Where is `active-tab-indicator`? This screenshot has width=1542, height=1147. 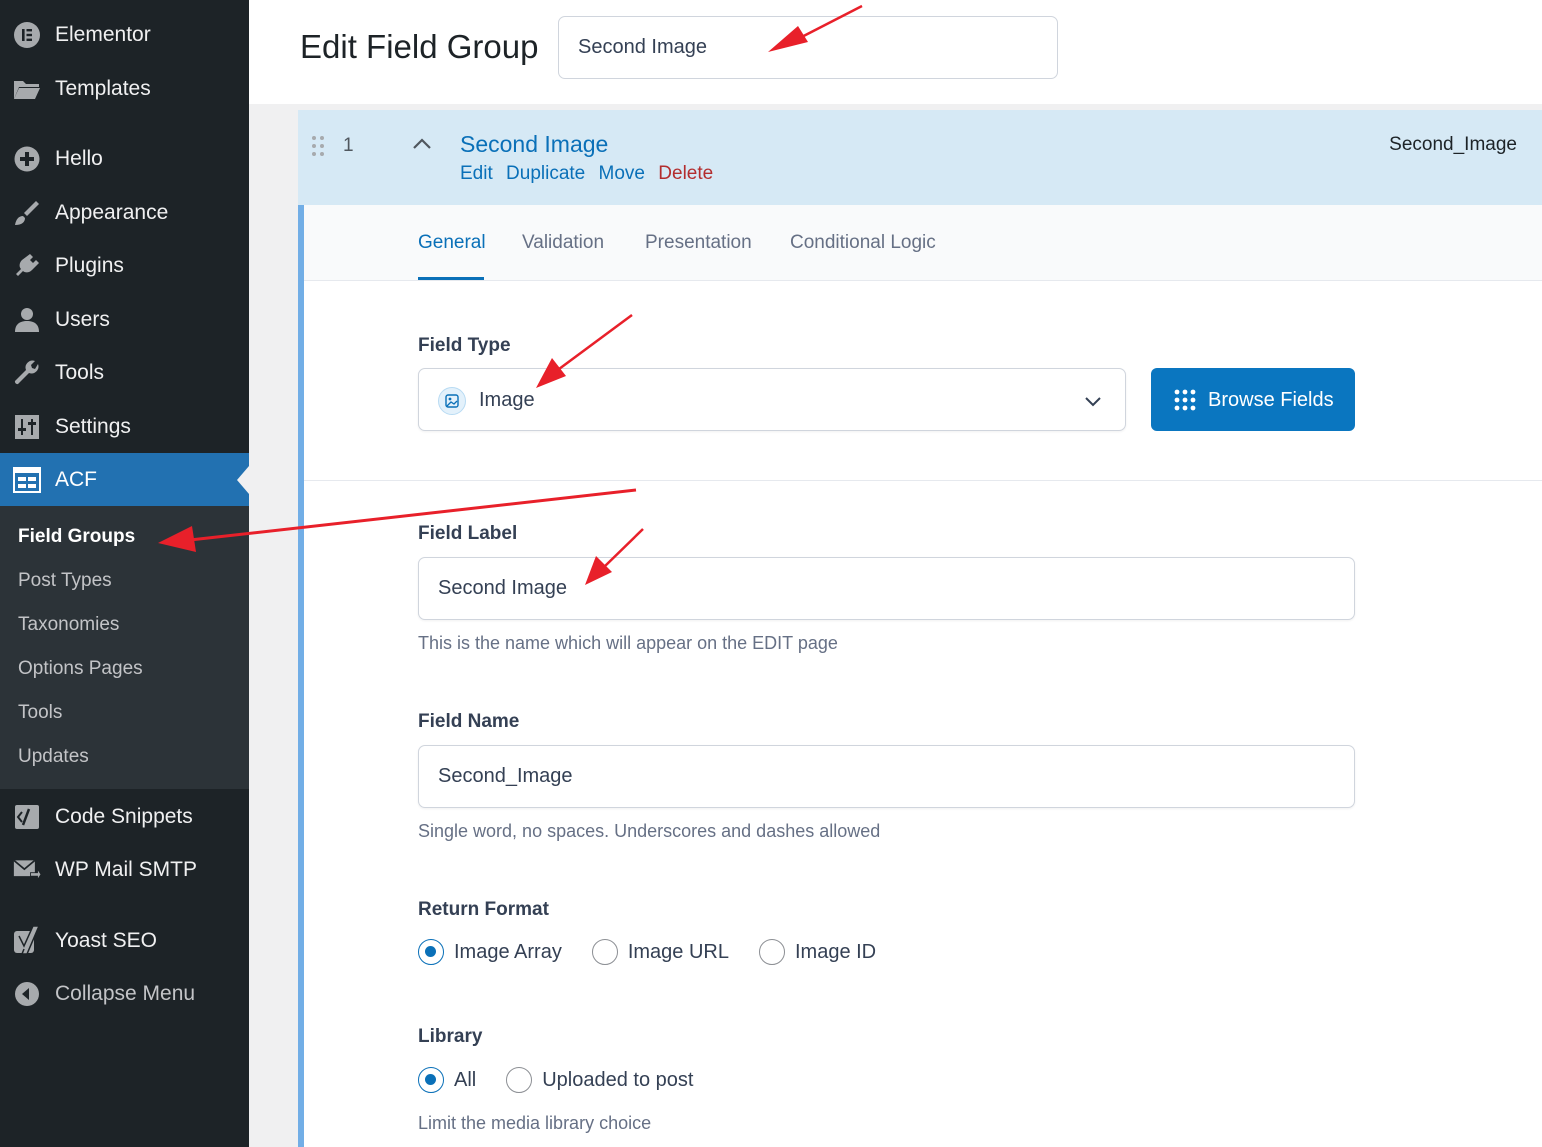
active-tab-indicator is located at coordinates (451, 278).